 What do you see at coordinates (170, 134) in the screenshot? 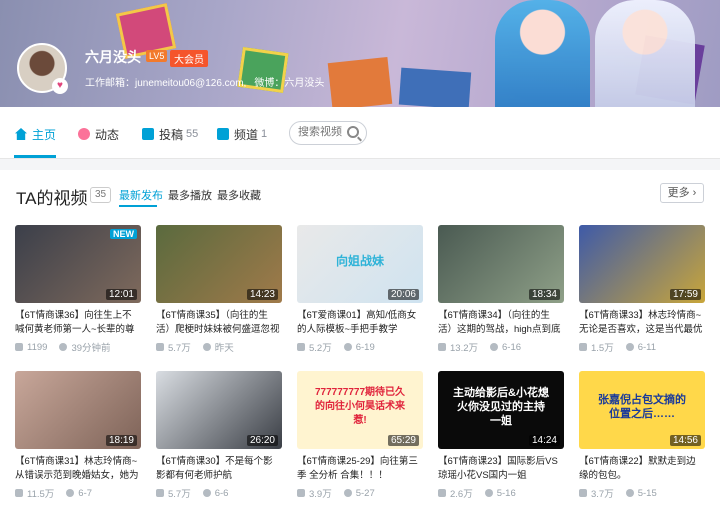
I see `tab-uploads: 投稿 55` at bounding box center [170, 134].